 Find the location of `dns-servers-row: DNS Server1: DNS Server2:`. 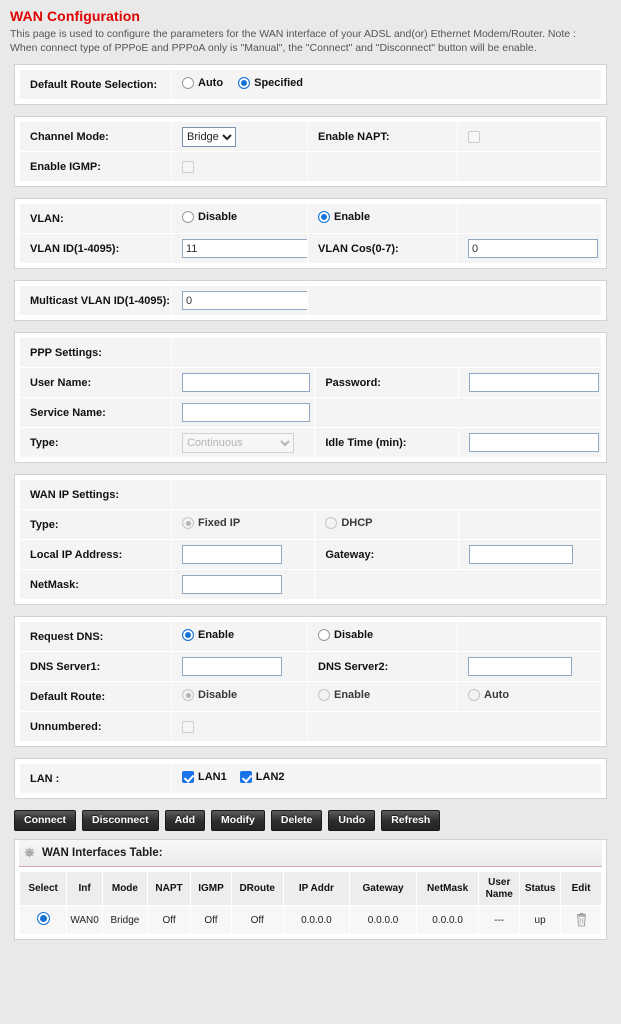

dns-servers-row: DNS Server1: DNS Server2: is located at coordinates (310, 667).